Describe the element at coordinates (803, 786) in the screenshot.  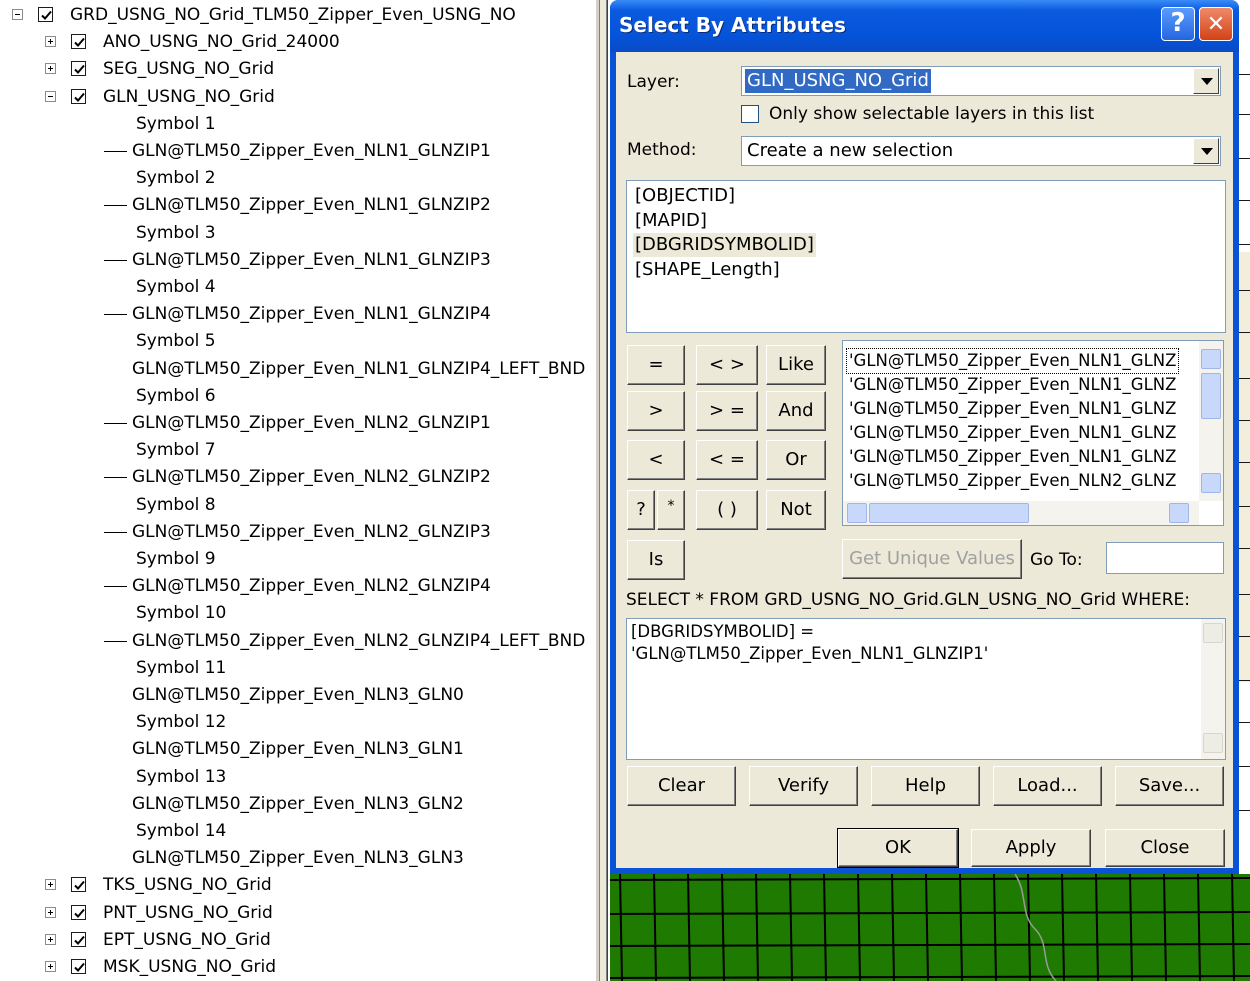
I see `verify-button: Verify` at that location.